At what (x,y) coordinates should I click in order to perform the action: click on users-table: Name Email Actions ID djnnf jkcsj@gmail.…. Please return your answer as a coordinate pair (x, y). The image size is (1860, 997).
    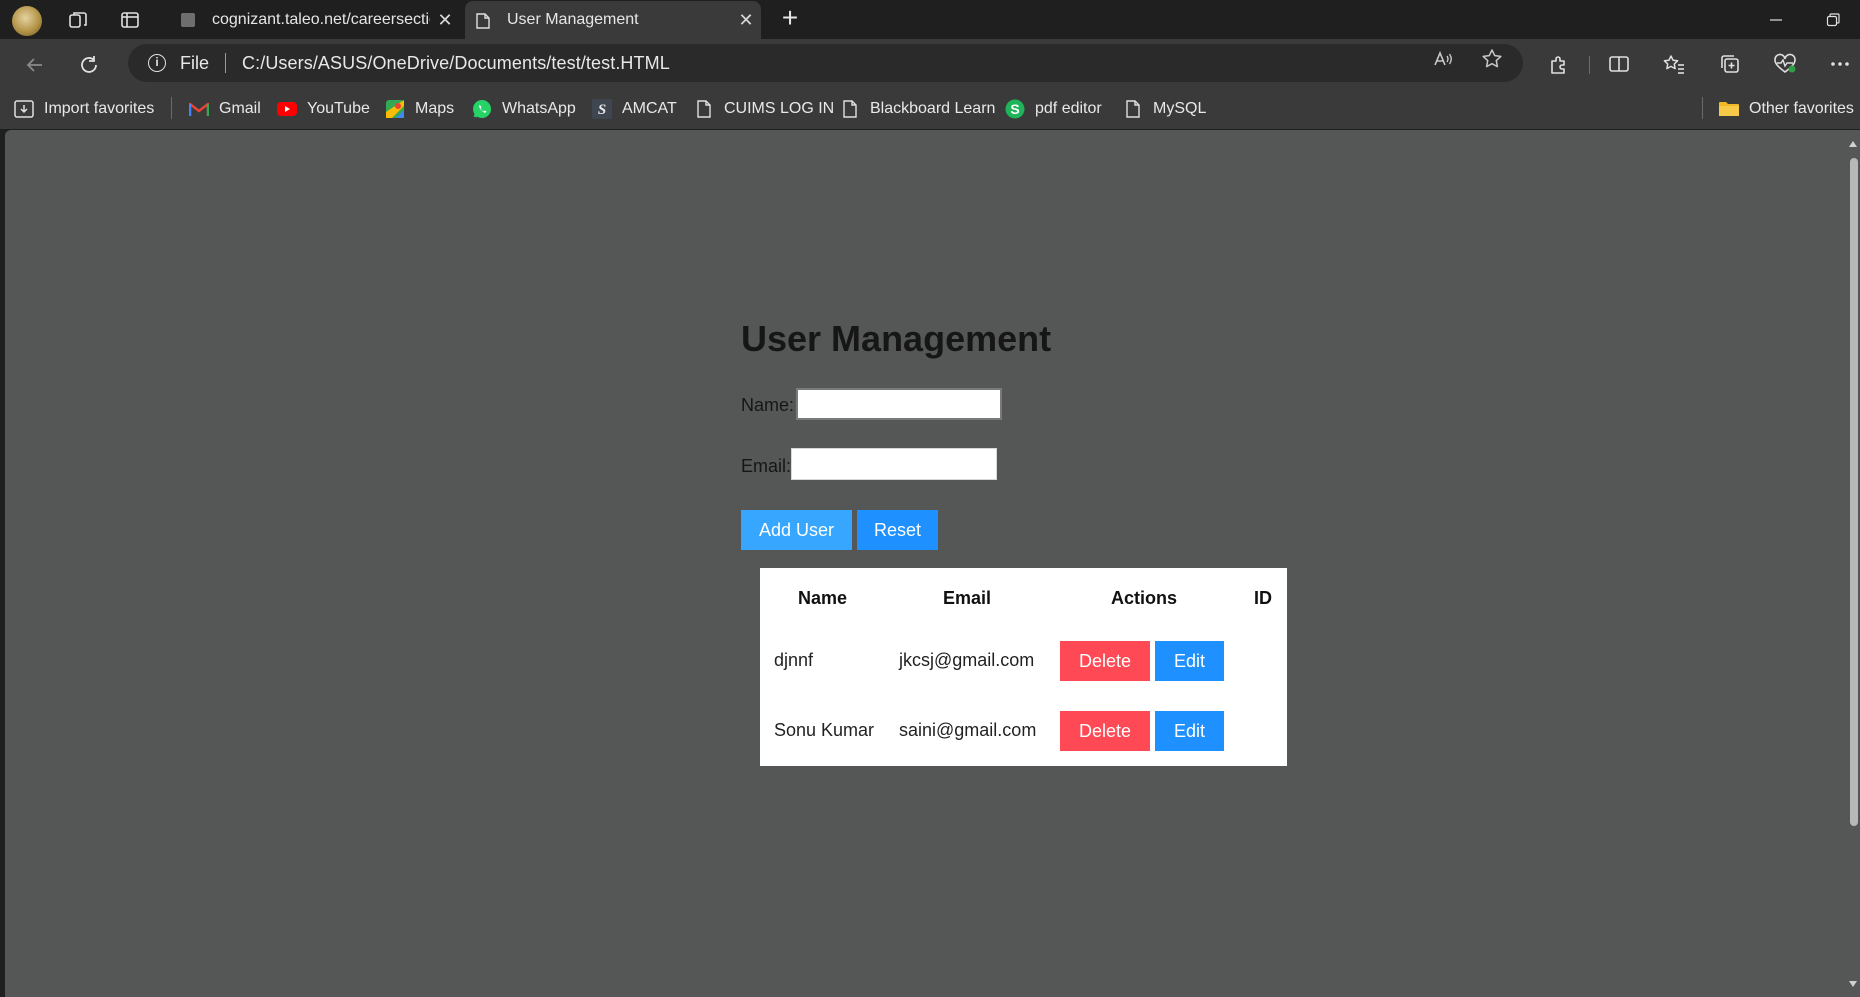
    Looking at the image, I should click on (1023, 667).